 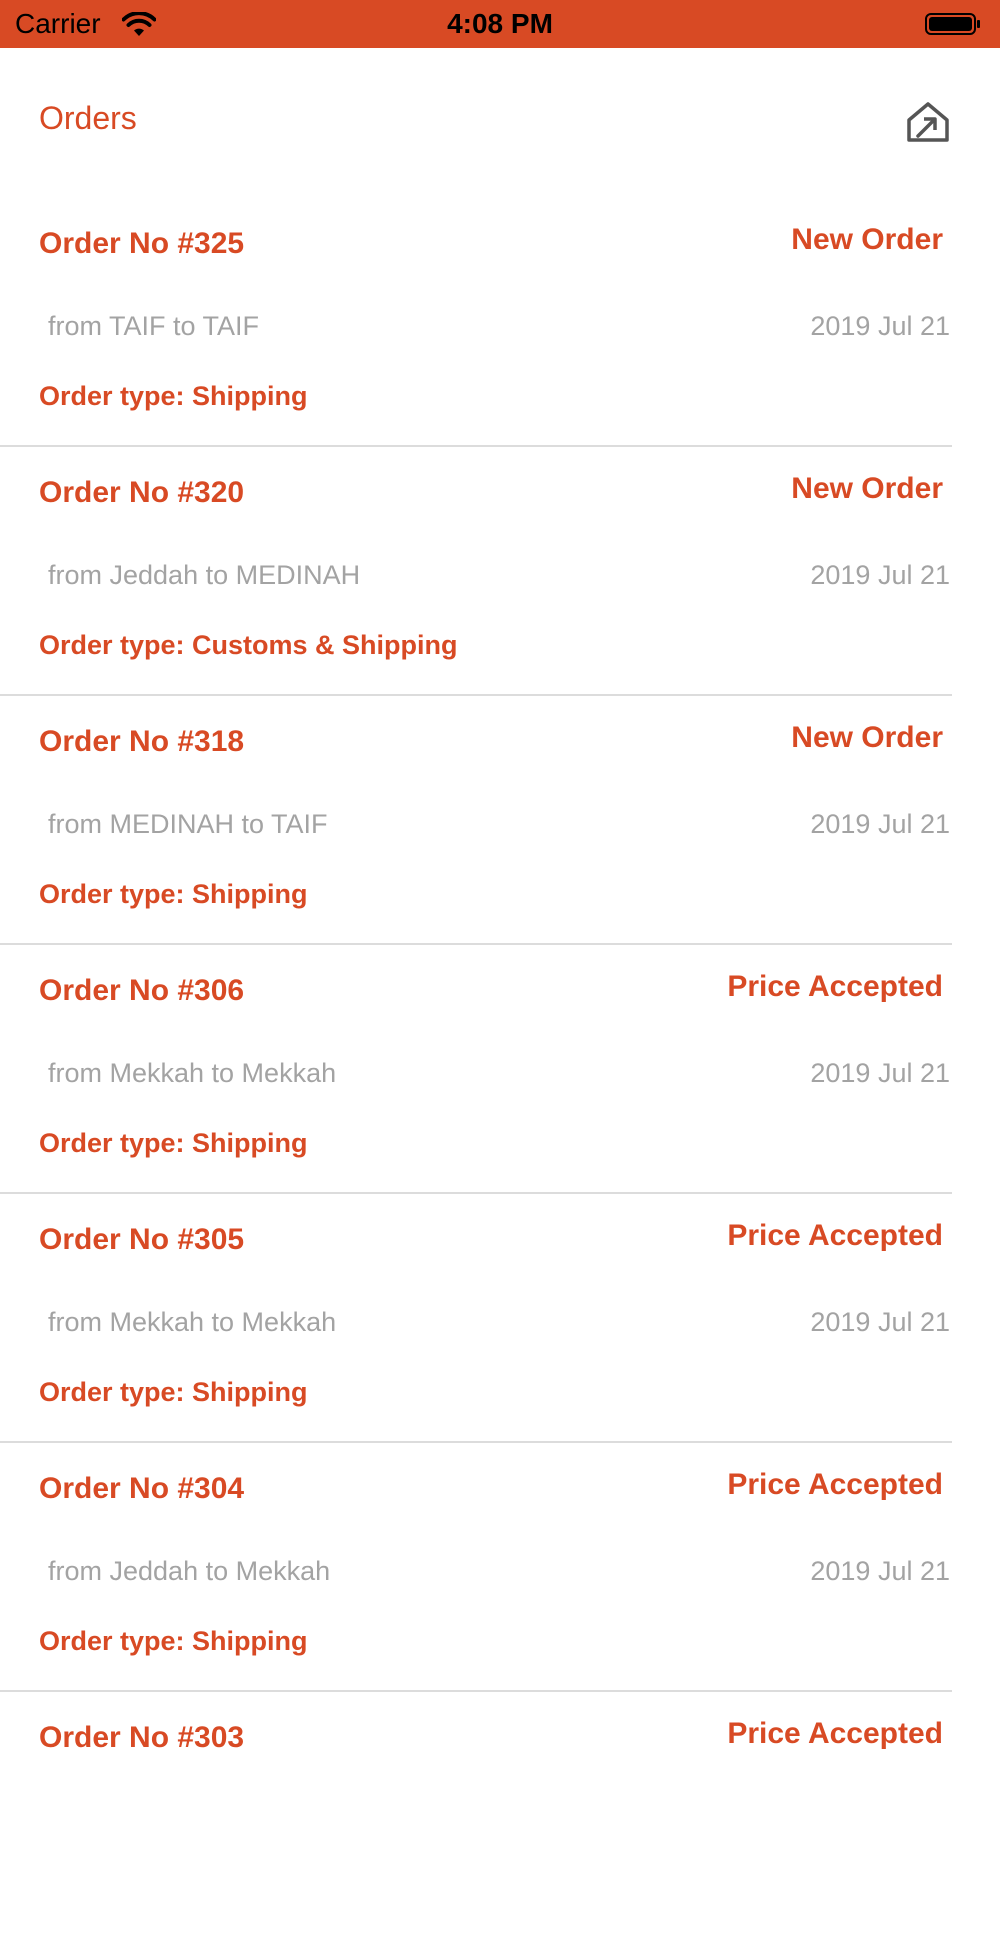 I want to click on page-title: Orders, so click(x=88, y=118).